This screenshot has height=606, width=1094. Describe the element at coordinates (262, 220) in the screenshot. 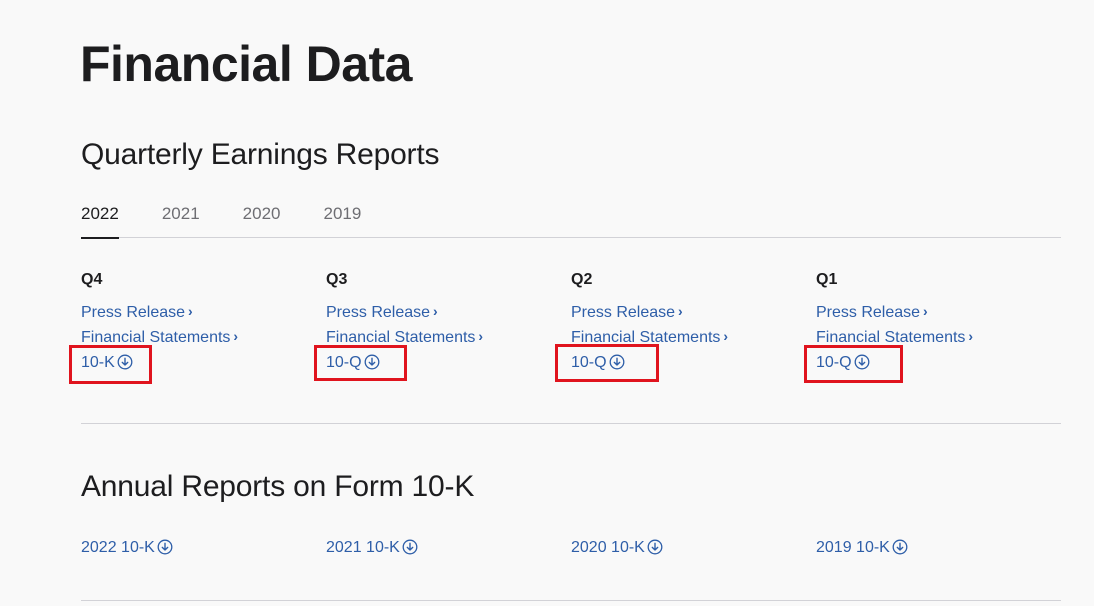

I see `tab-2020: 2020` at that location.